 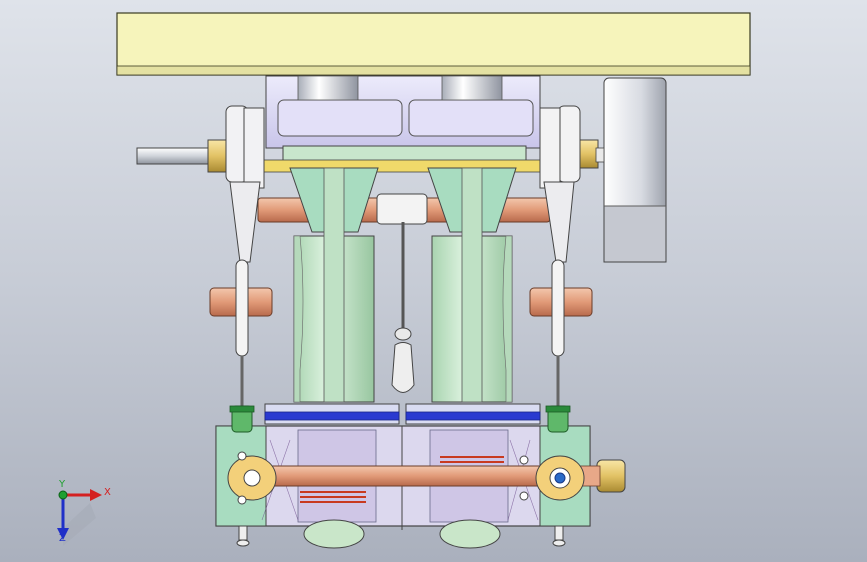 What do you see at coordinates (62, 538) in the screenshot?
I see `axis-z-label: Z` at bounding box center [62, 538].